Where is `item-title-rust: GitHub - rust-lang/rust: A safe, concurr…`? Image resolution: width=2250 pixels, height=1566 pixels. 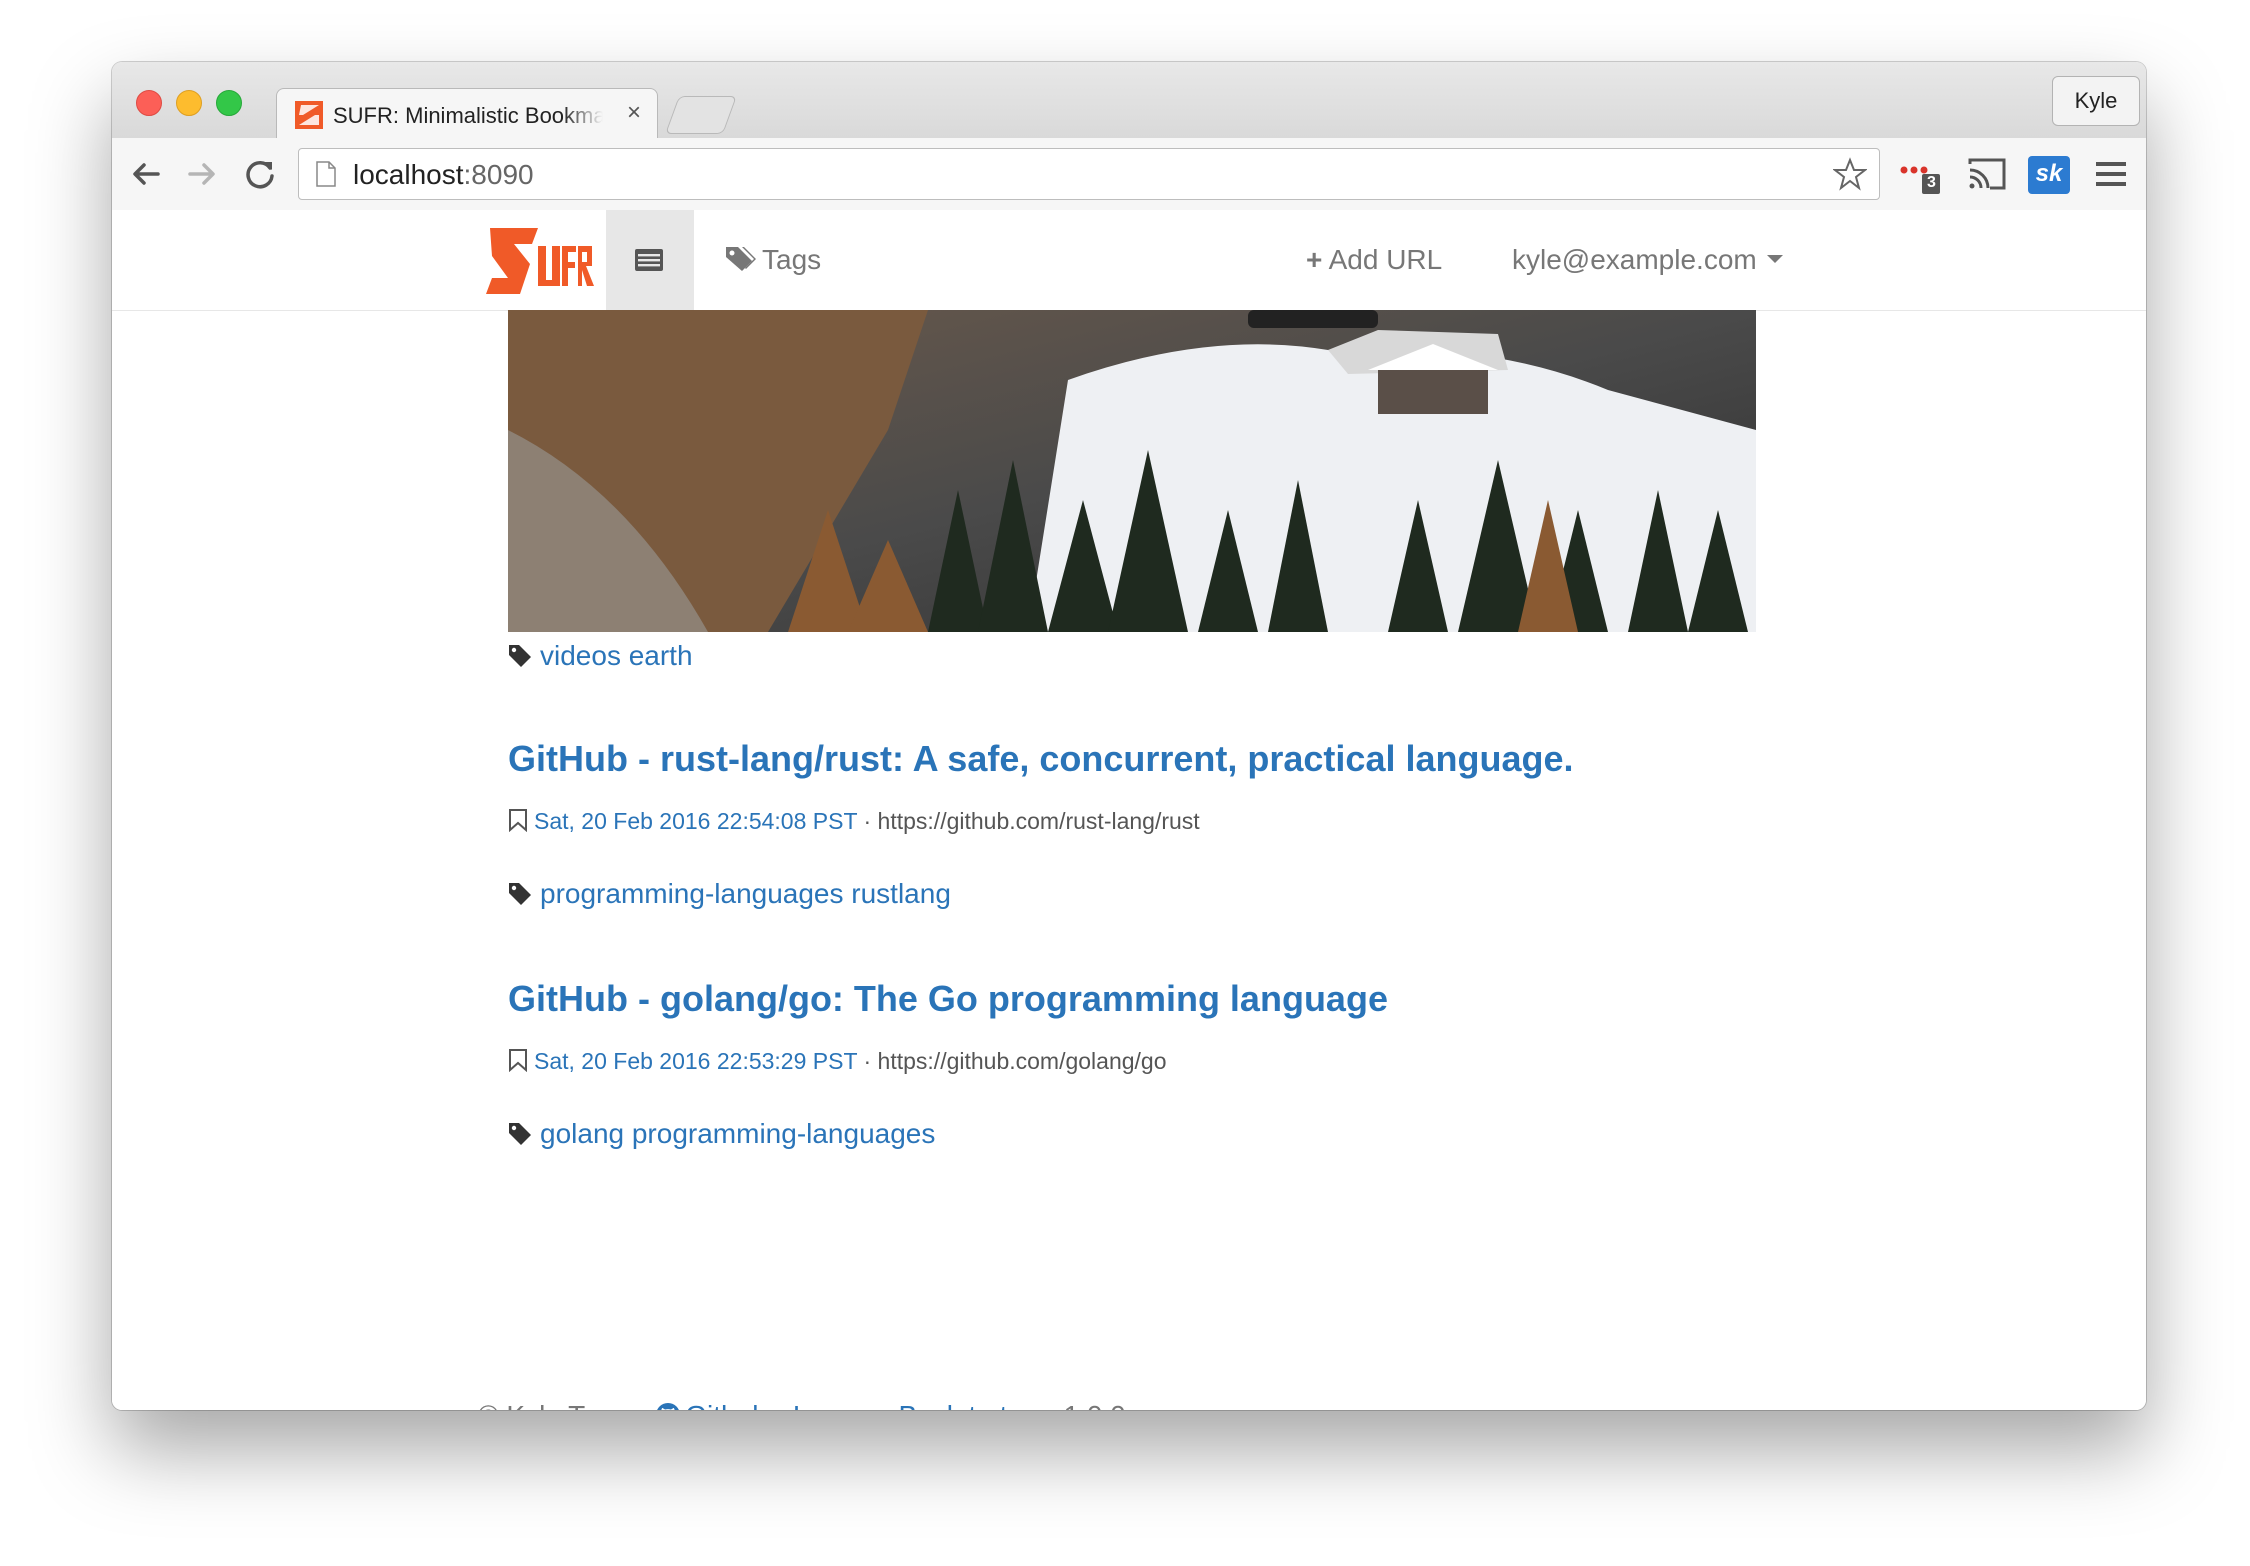 item-title-rust: GitHub - rust-lang/rust: A safe, concurr… is located at coordinates (1041, 759).